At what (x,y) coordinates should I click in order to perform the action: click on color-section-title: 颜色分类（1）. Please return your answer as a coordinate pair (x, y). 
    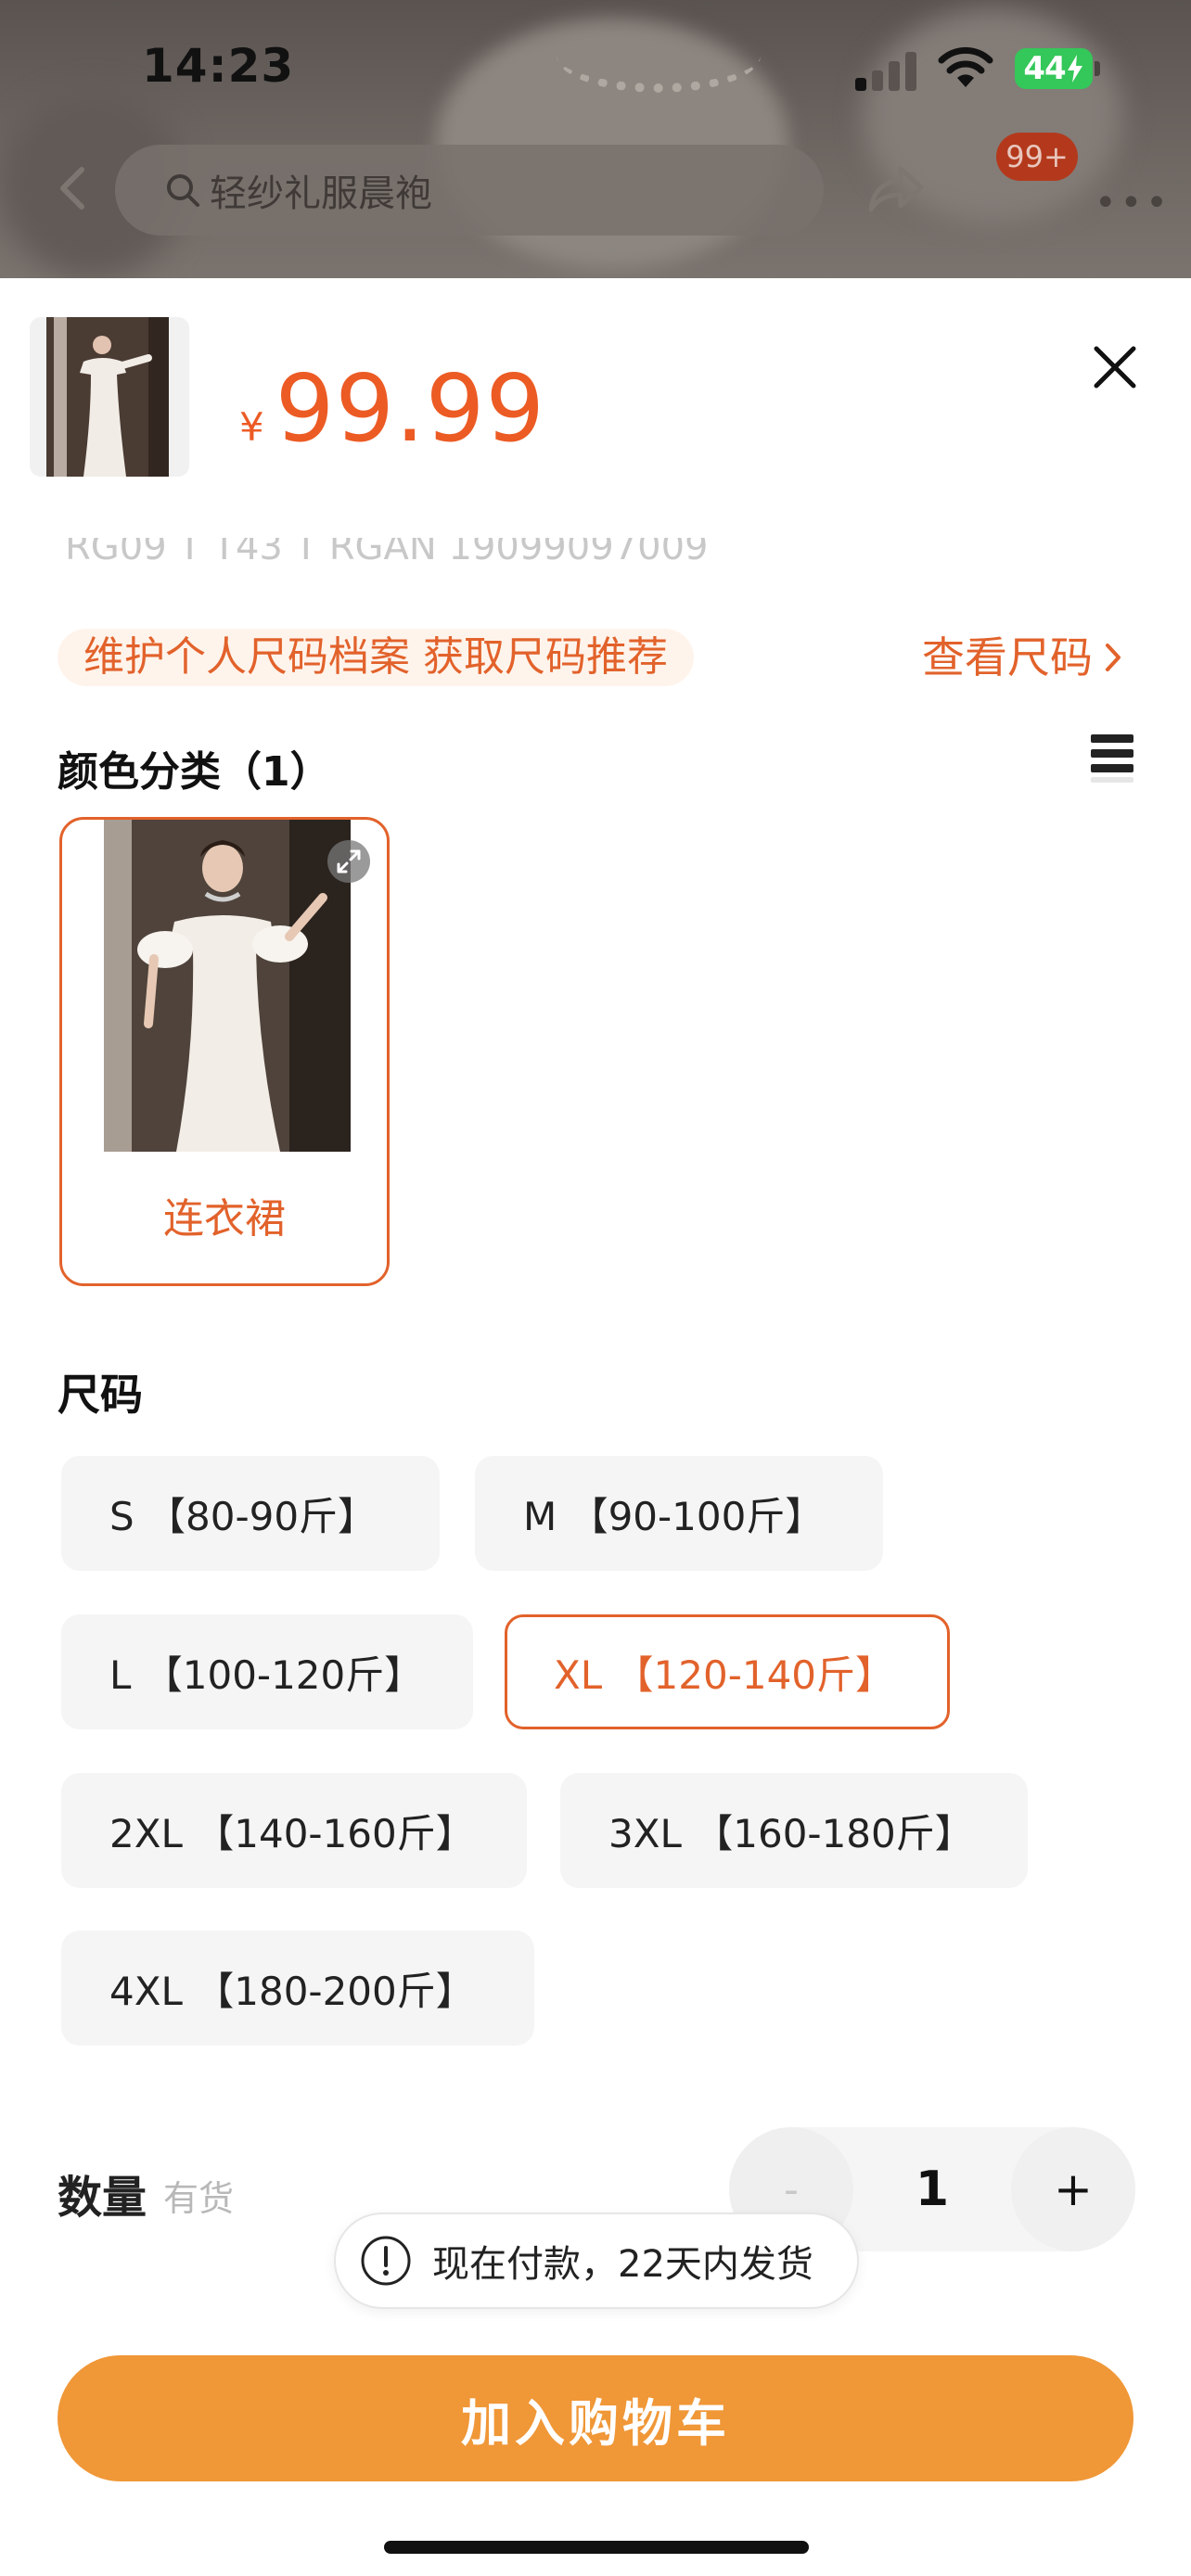
    Looking at the image, I should click on (194, 772).